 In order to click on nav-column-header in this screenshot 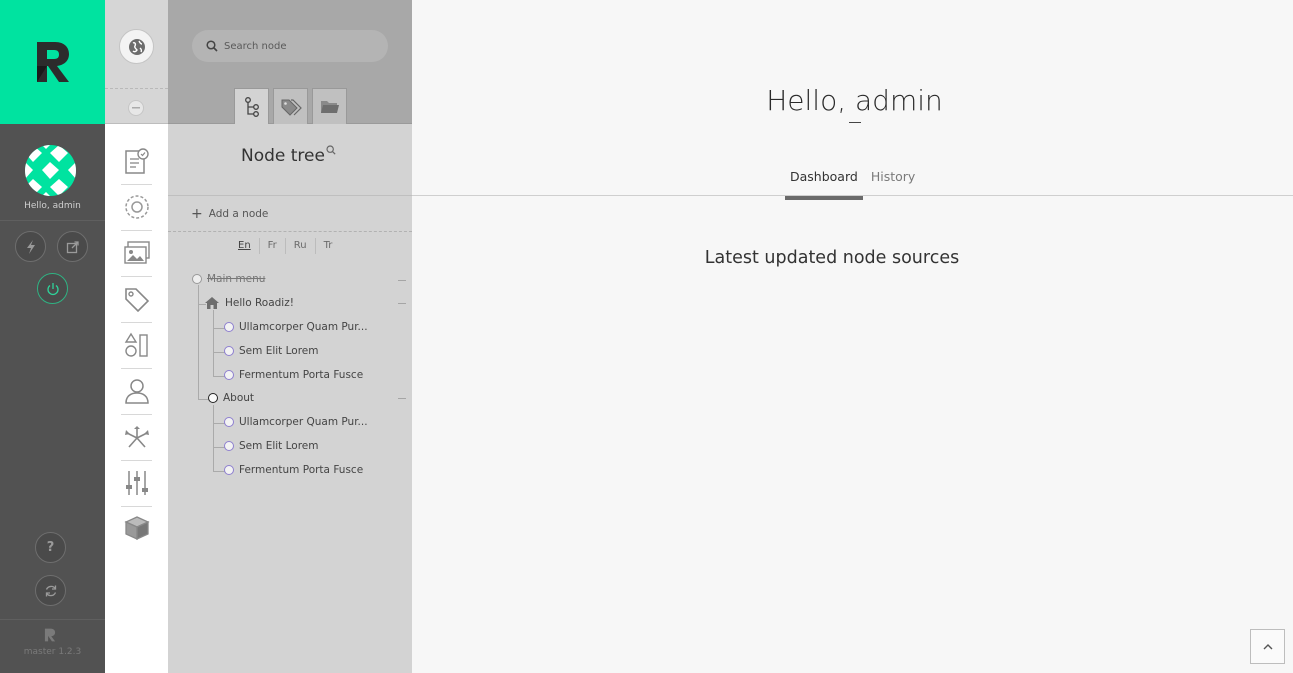, I will do `click(136, 62)`.